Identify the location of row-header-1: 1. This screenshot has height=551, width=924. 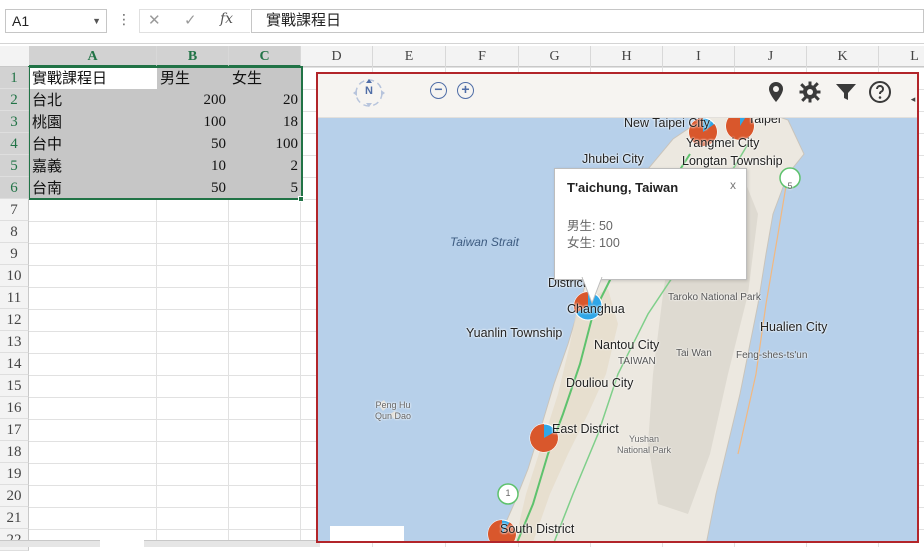
(14, 78).